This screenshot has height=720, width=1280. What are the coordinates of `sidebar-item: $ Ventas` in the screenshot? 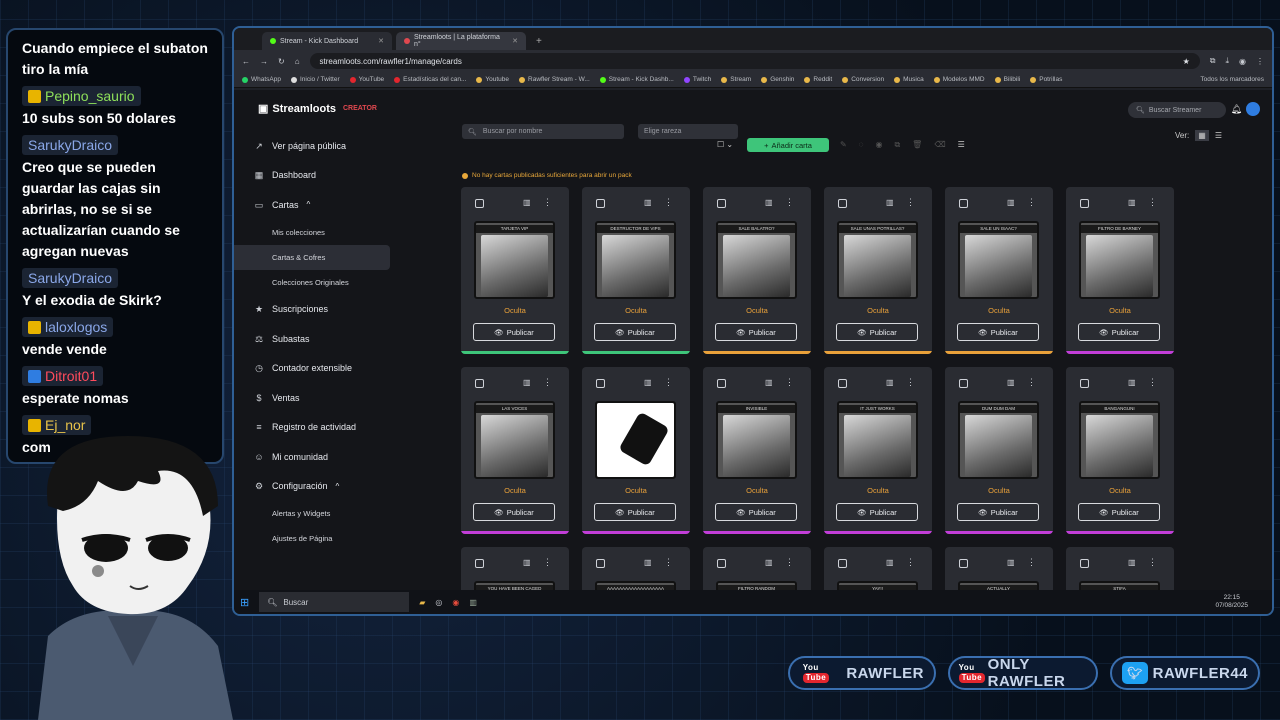 It's located at (314, 398).